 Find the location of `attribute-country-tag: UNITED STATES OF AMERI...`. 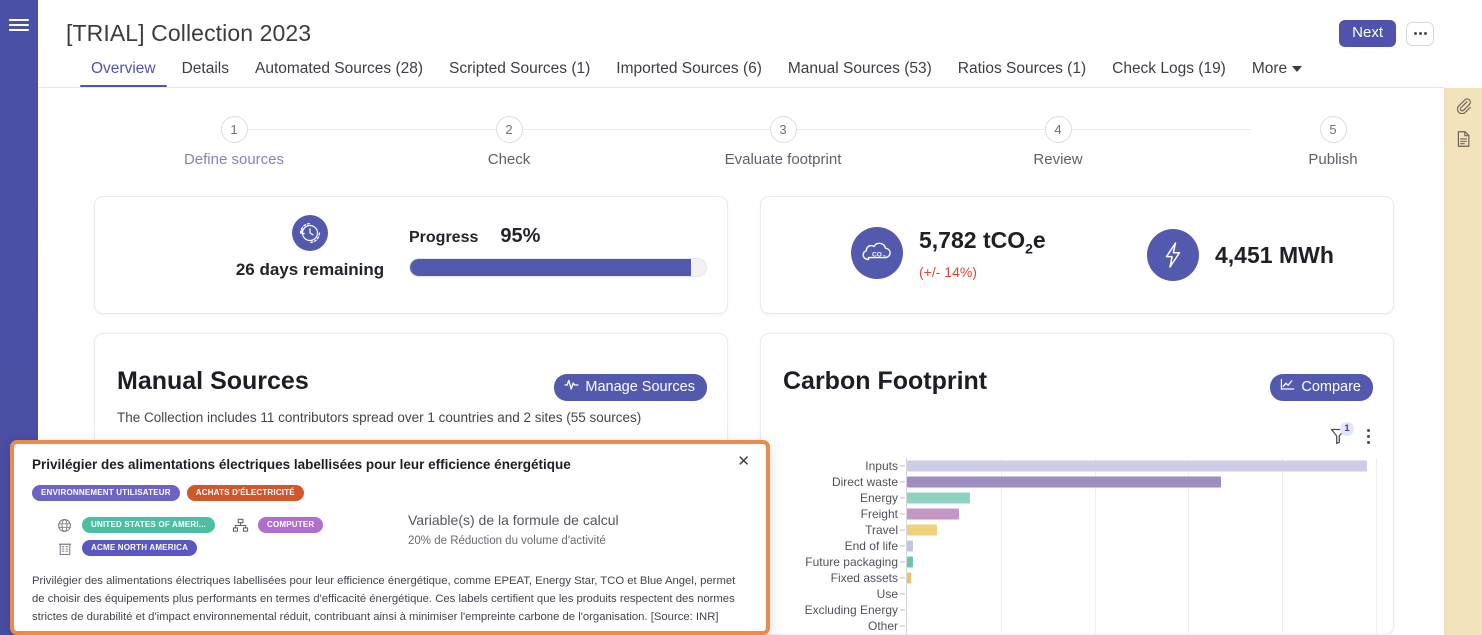

attribute-country-tag: UNITED STATES OF AMERI... is located at coordinates (149, 525).